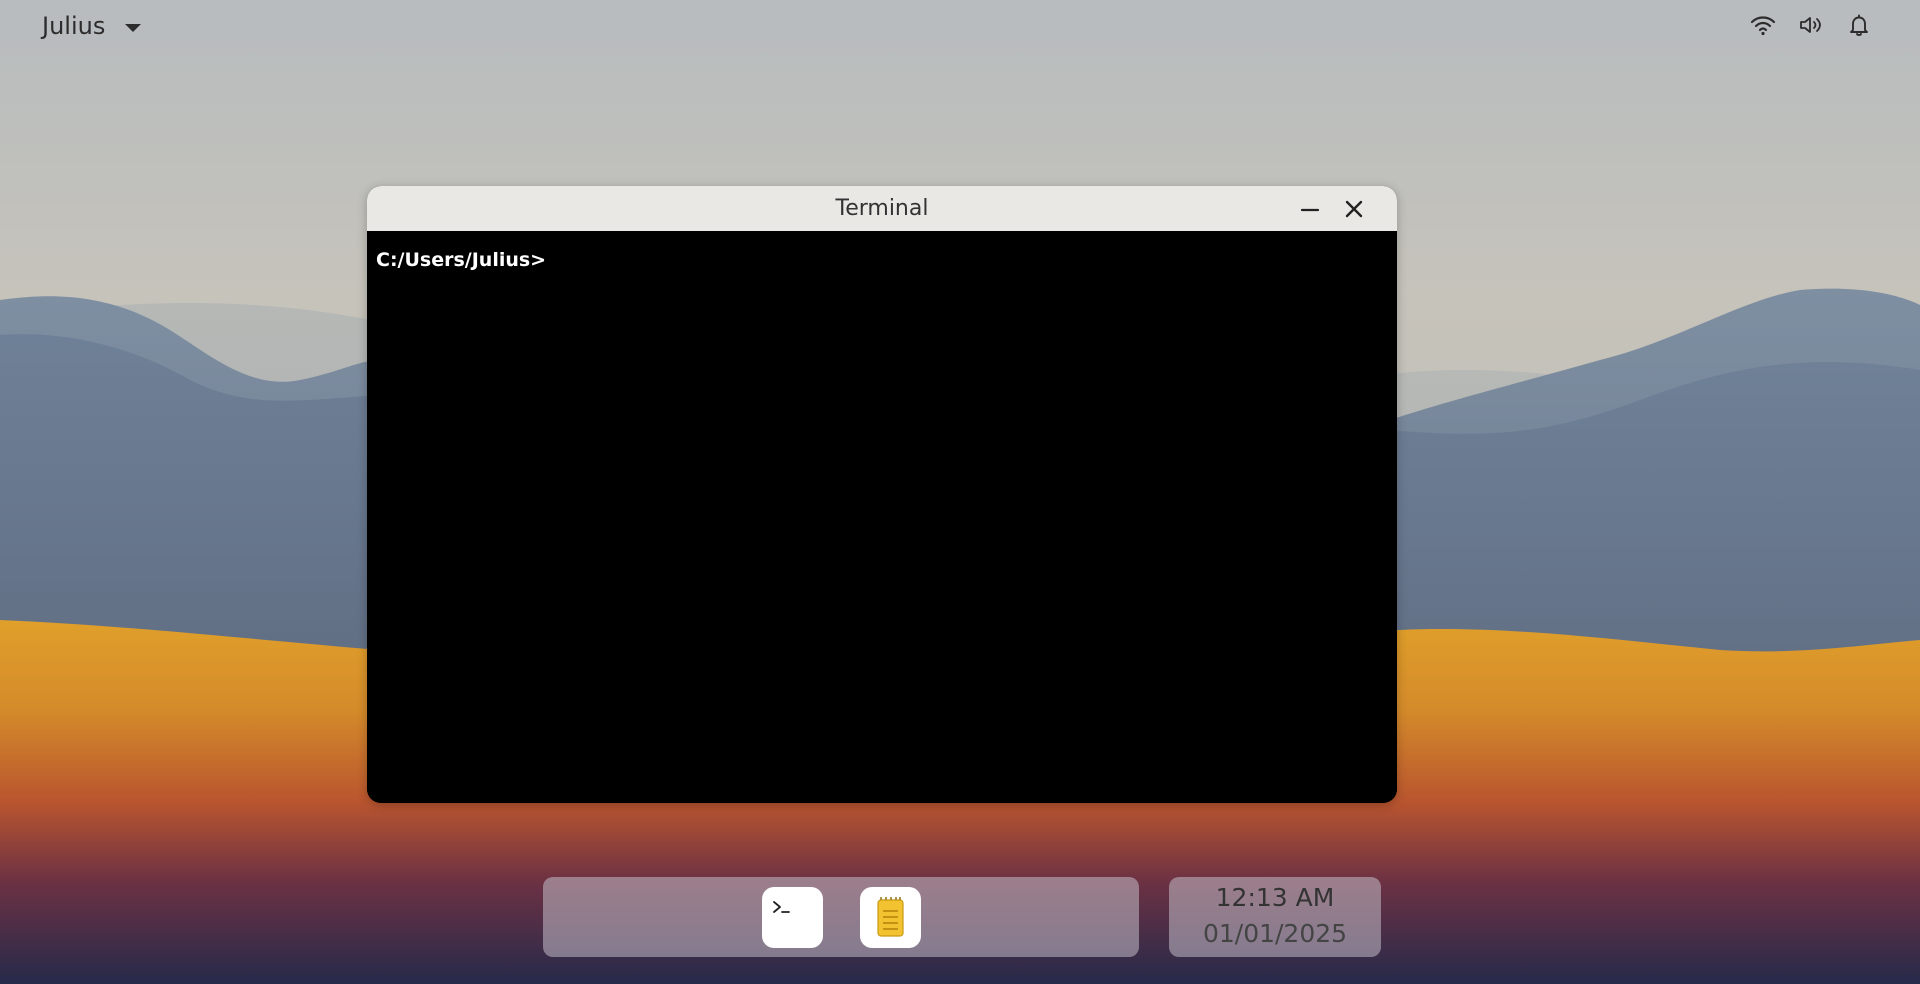  I want to click on bell-icon, so click(1859, 25).